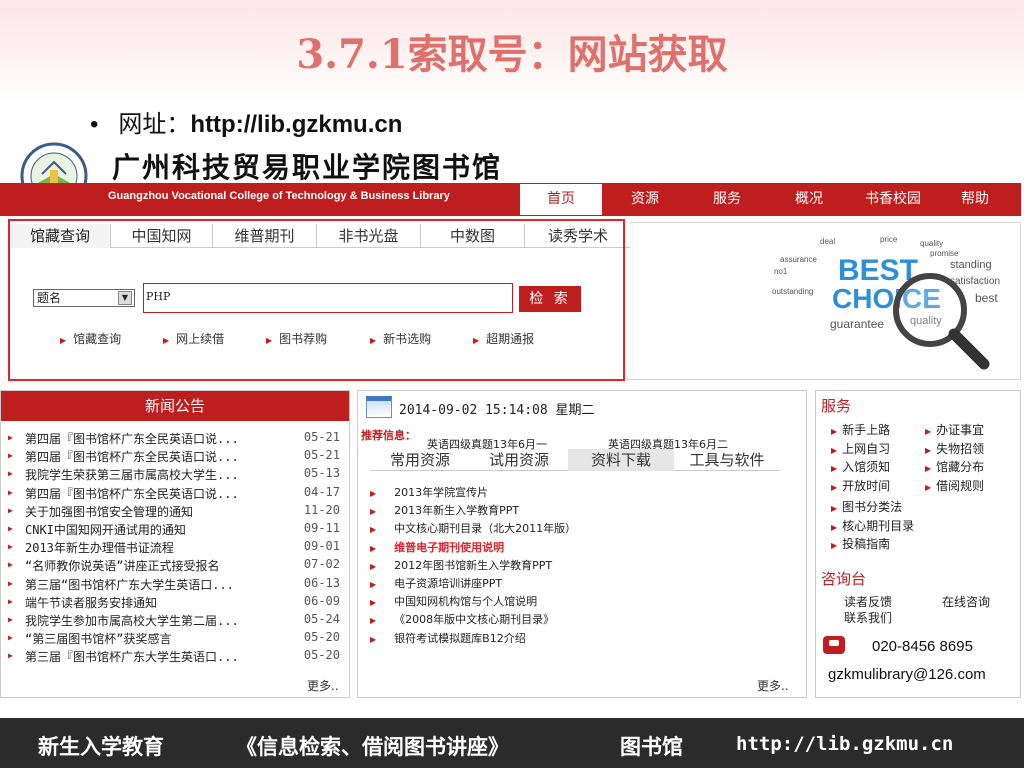 The height and width of the screenshot is (768, 1024). Describe the element at coordinates (868, 601) in the screenshot. I see `feedback-link: 读者反馈` at that location.